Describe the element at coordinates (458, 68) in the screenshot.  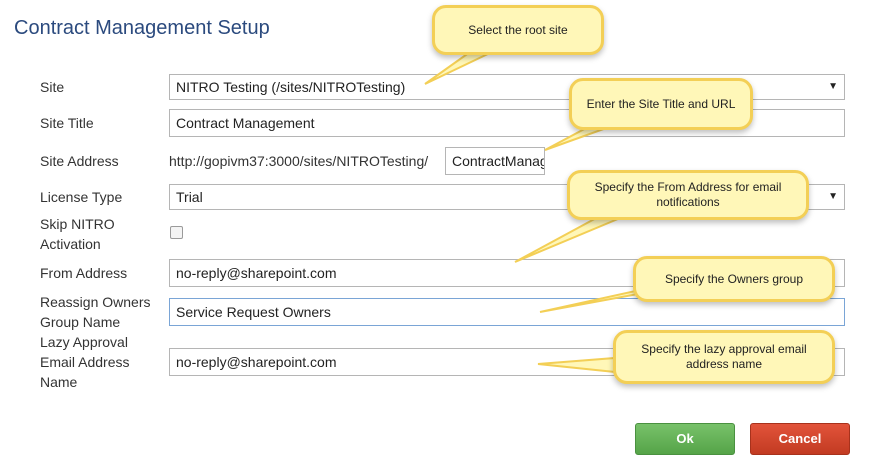
I see `pointer-root-site` at that location.